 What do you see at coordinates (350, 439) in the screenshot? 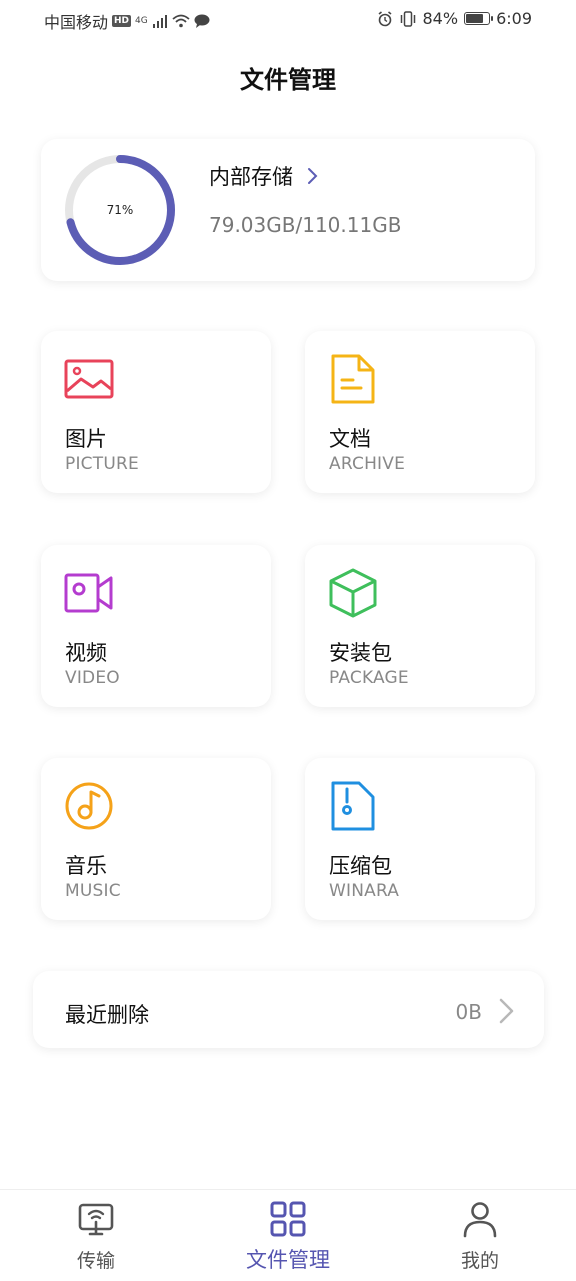
I see `category-name: 文档` at bounding box center [350, 439].